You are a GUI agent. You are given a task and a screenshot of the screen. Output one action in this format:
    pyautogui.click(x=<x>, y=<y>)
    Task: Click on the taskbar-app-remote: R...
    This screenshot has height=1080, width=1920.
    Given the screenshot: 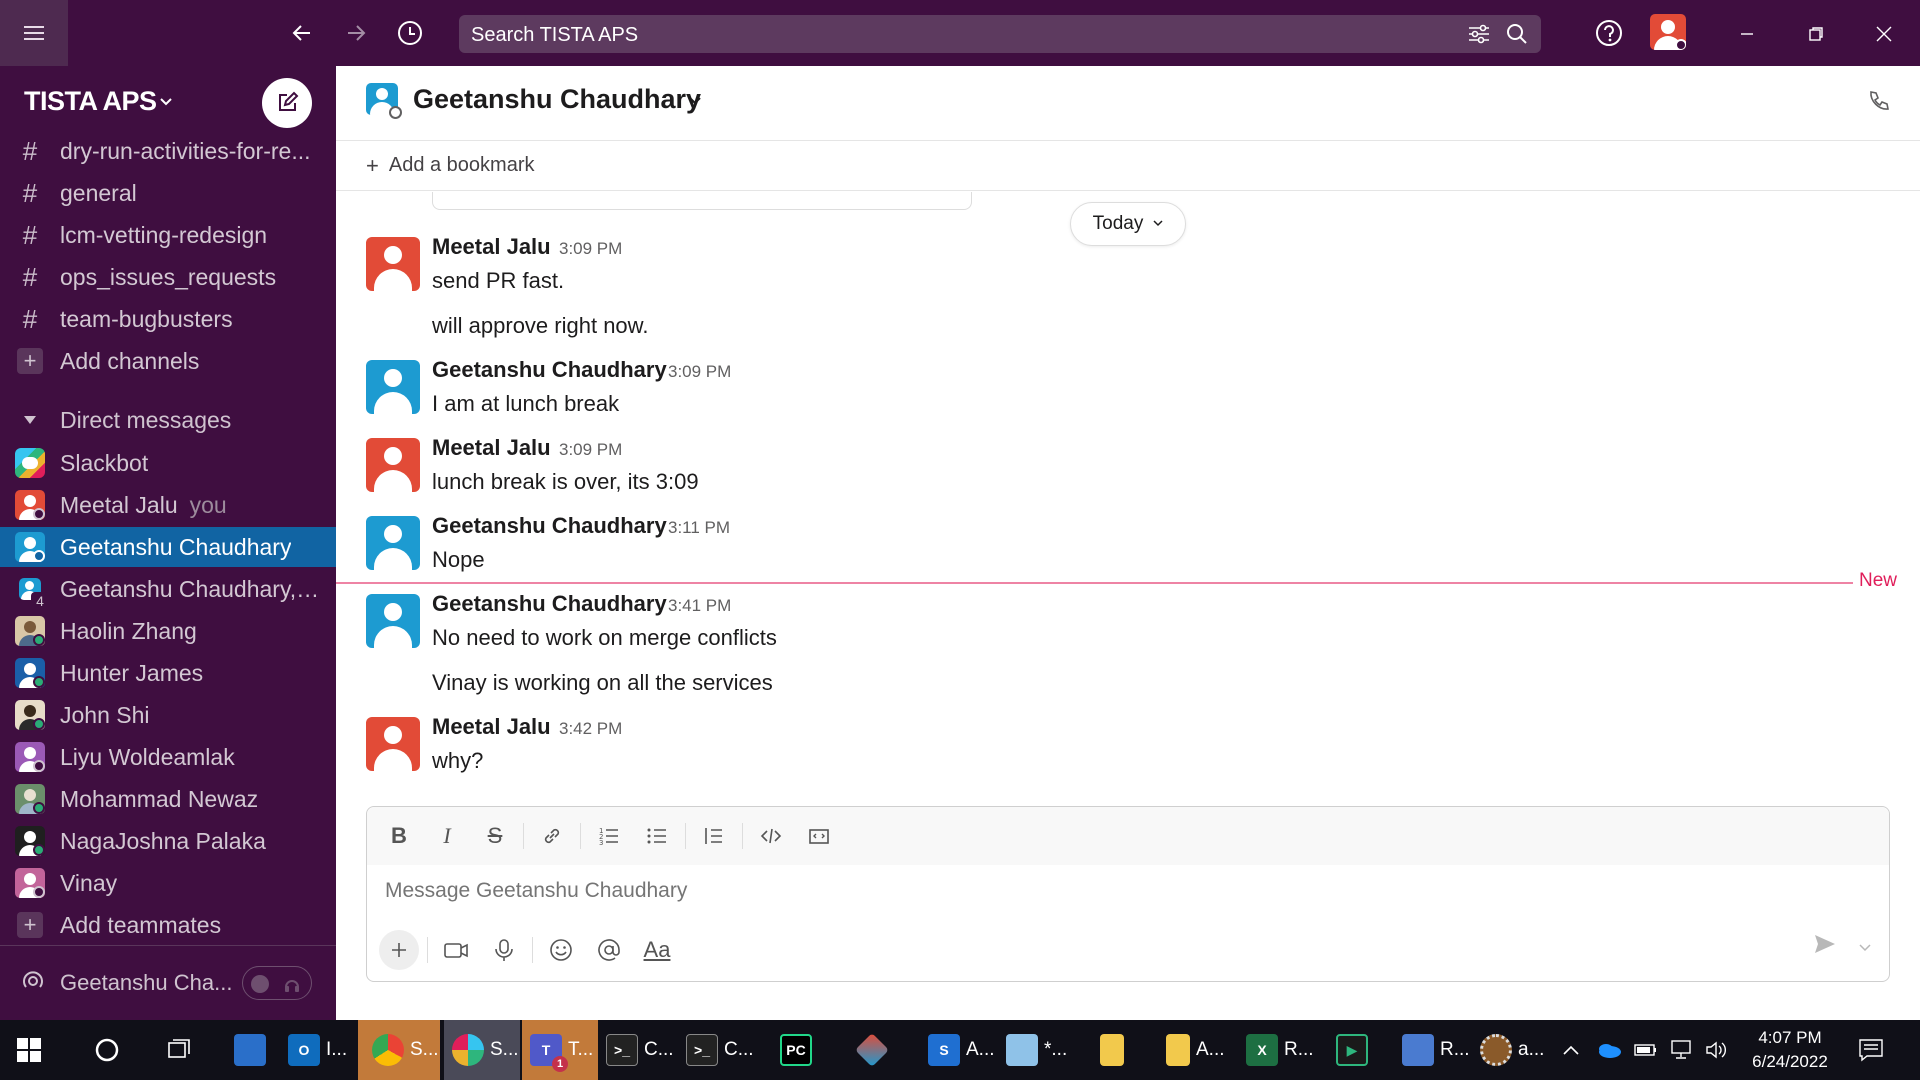 What is the action you would take?
    pyautogui.click(x=1436, y=1050)
    